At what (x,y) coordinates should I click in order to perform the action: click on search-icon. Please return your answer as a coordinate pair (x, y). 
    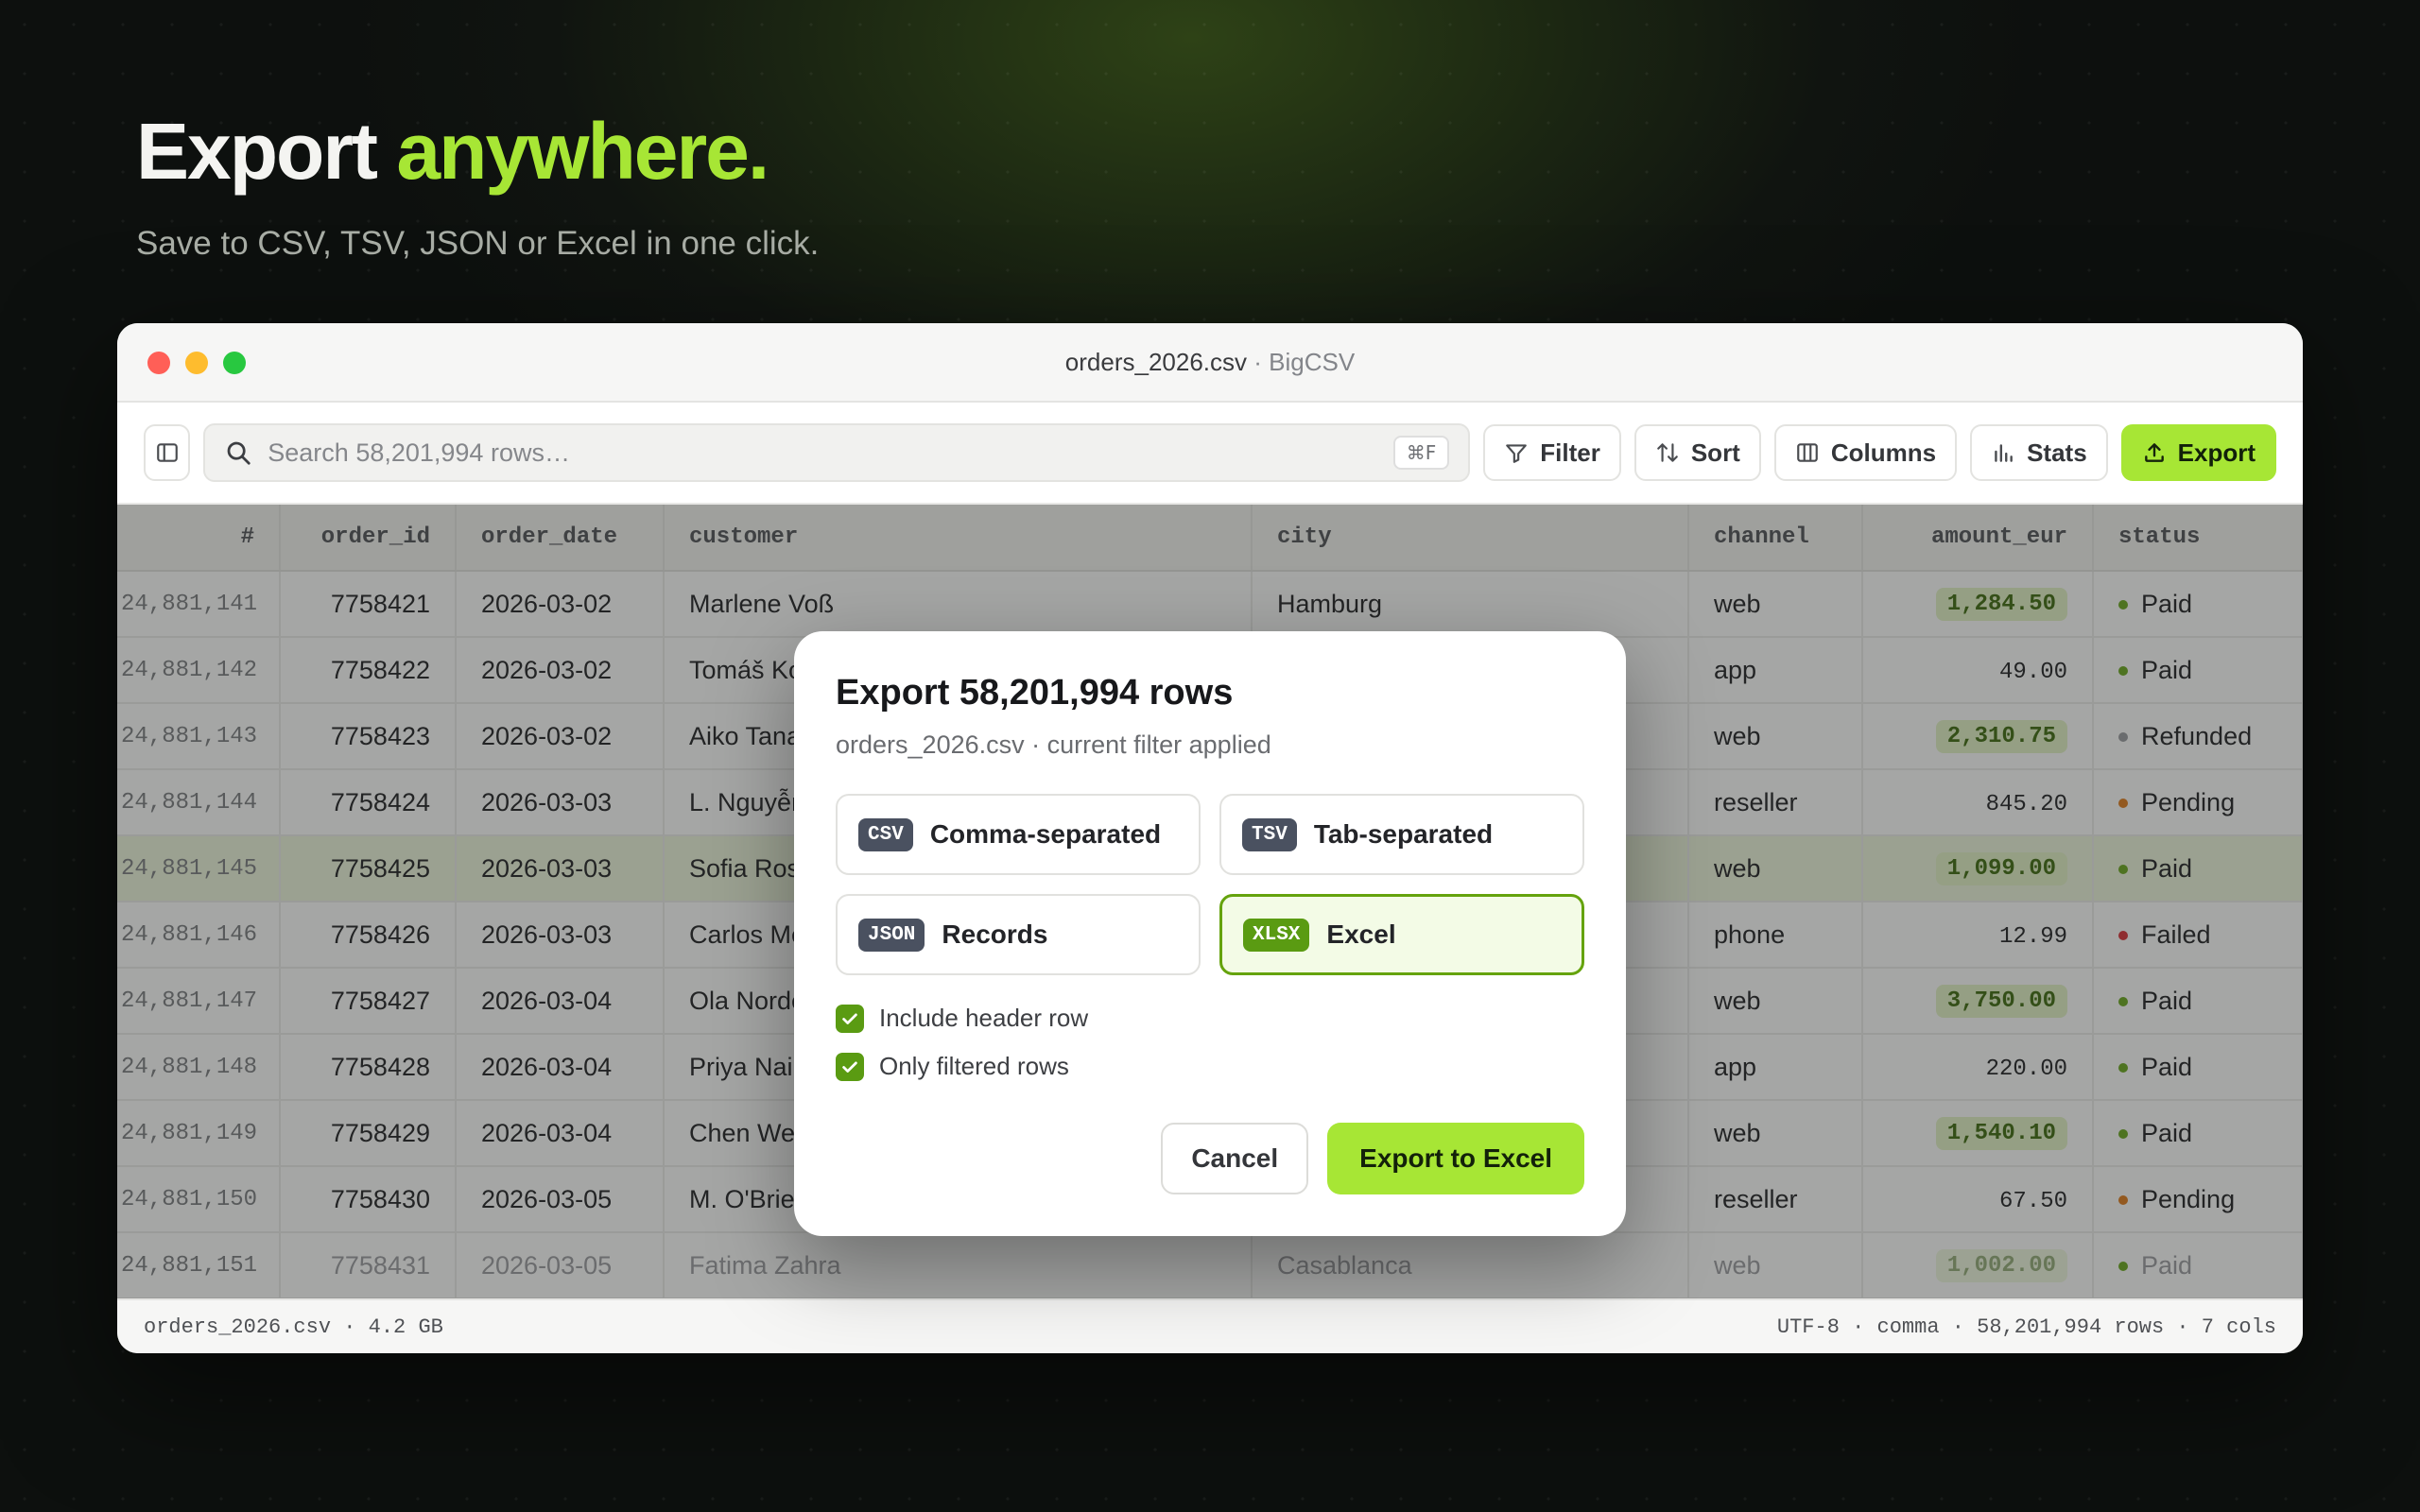
    Looking at the image, I should click on (239, 453).